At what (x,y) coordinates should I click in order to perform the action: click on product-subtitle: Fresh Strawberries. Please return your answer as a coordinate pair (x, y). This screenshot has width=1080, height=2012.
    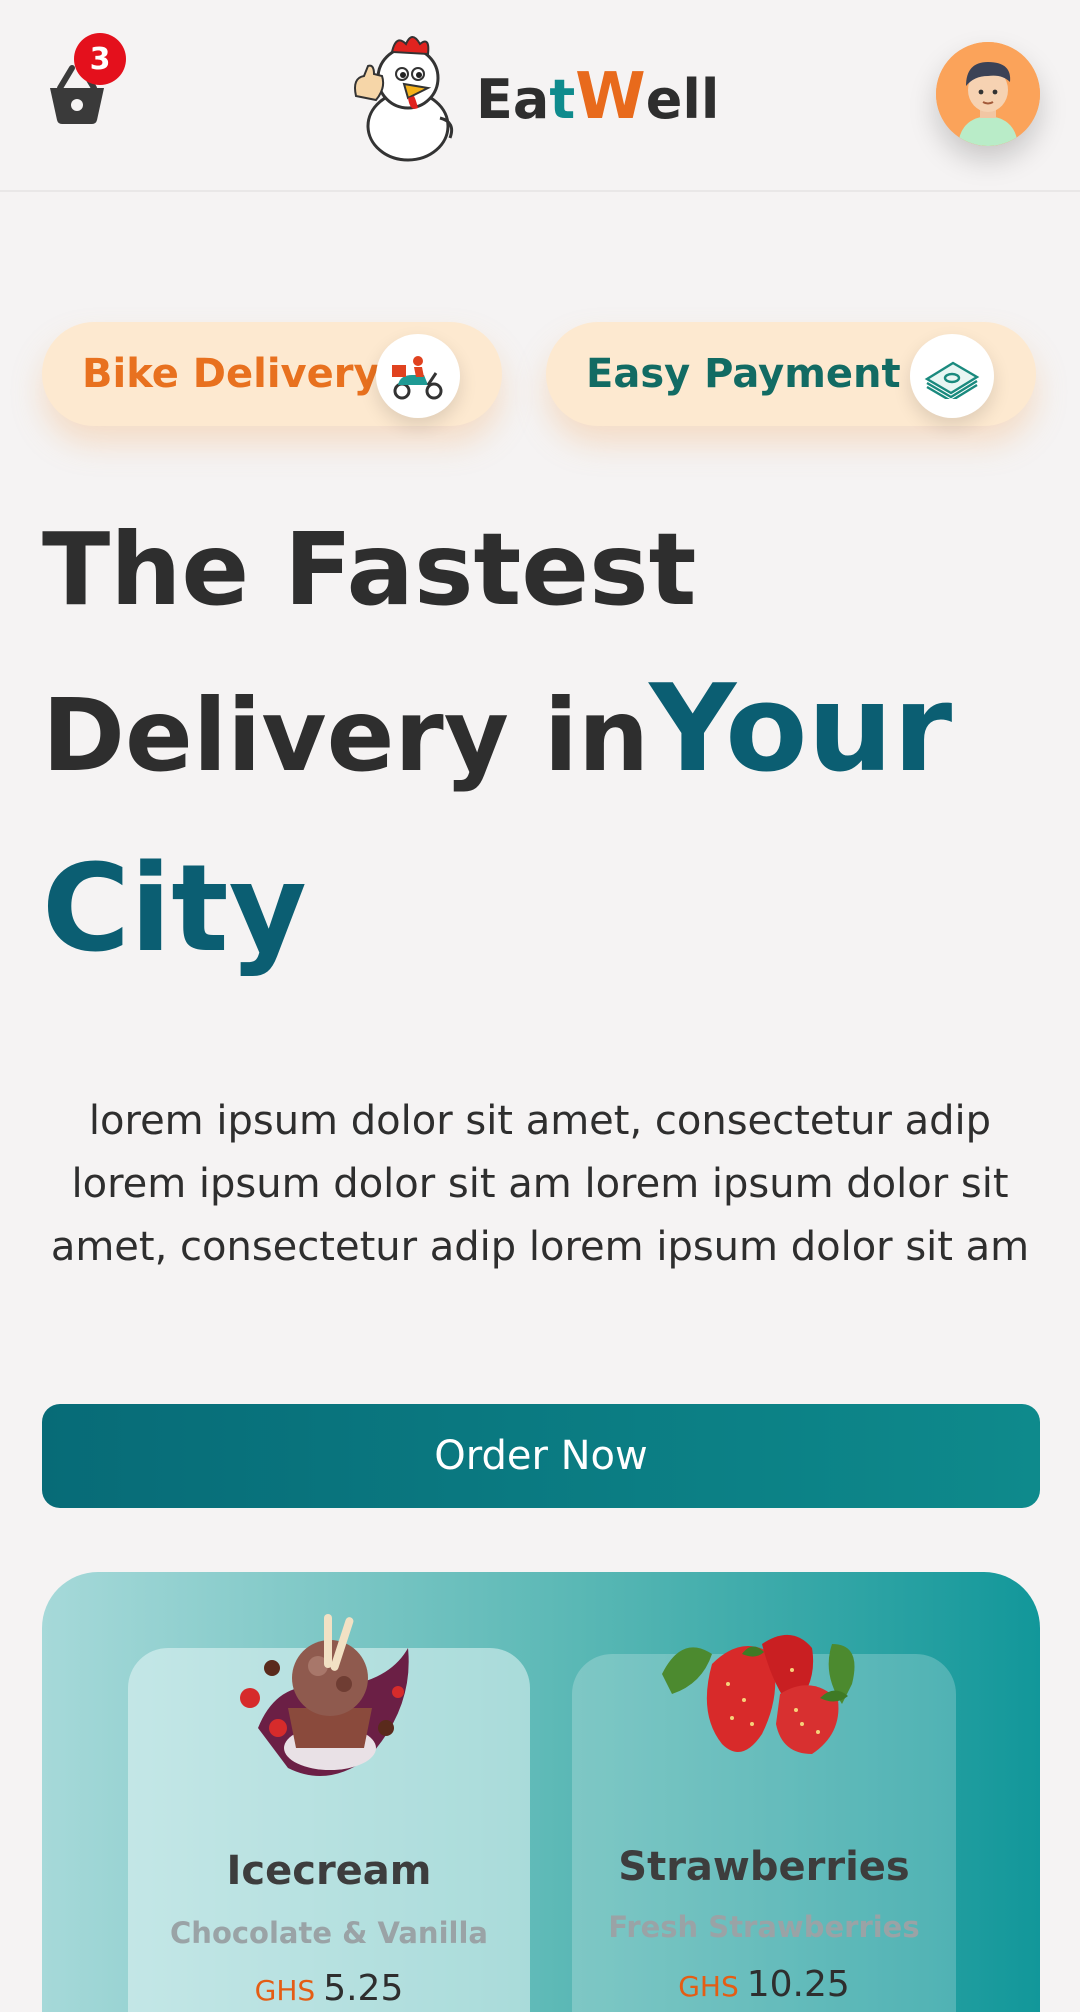
    Looking at the image, I should click on (764, 1927).